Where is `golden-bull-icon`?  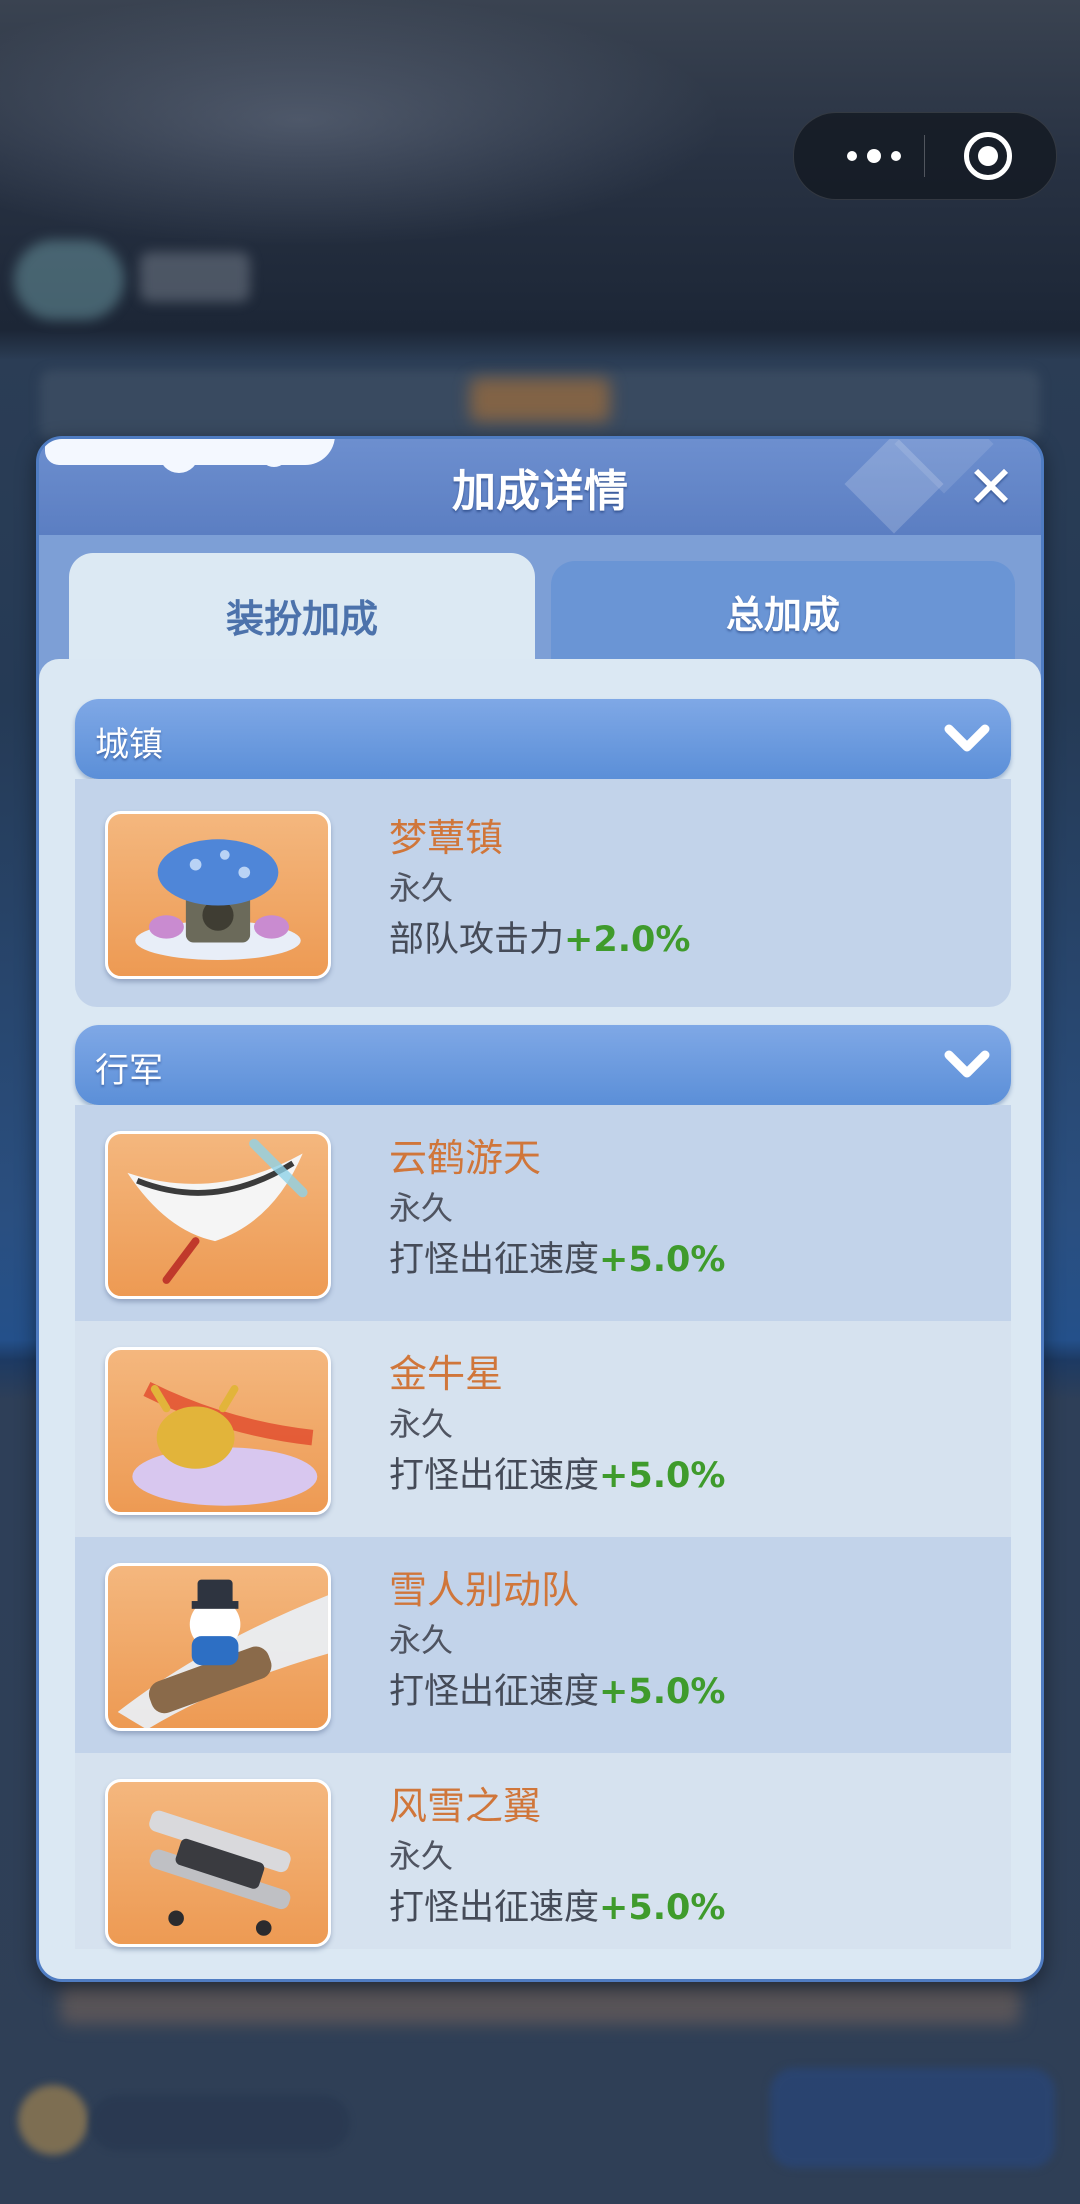 golden-bull-icon is located at coordinates (218, 1431).